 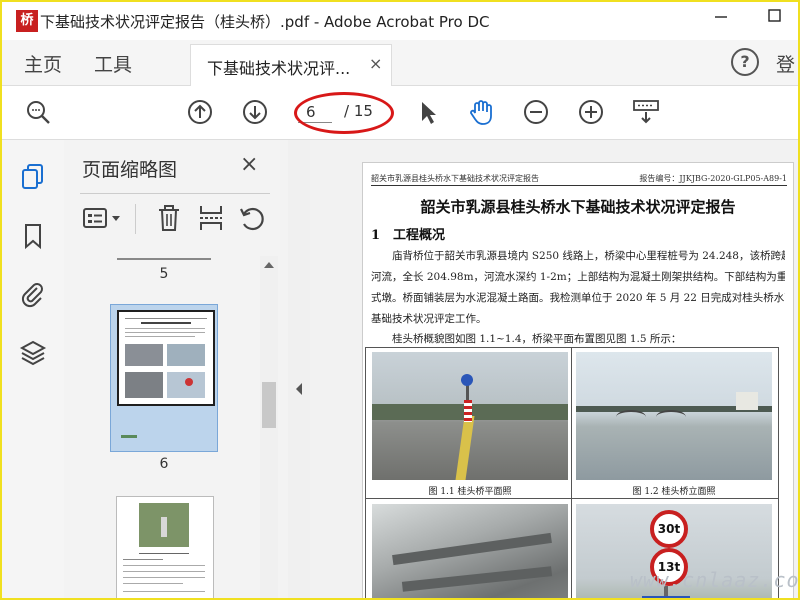 I want to click on tab-home: 主页, so click(x=43, y=63).